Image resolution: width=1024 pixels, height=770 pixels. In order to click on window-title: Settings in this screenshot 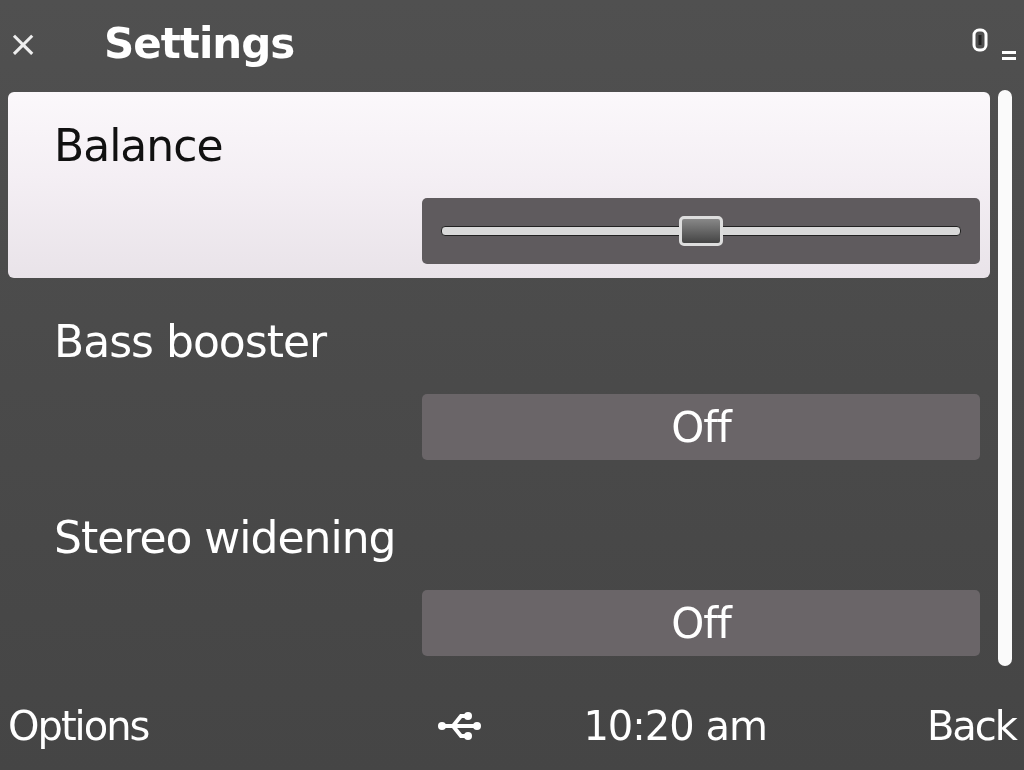, I will do `click(200, 43)`.